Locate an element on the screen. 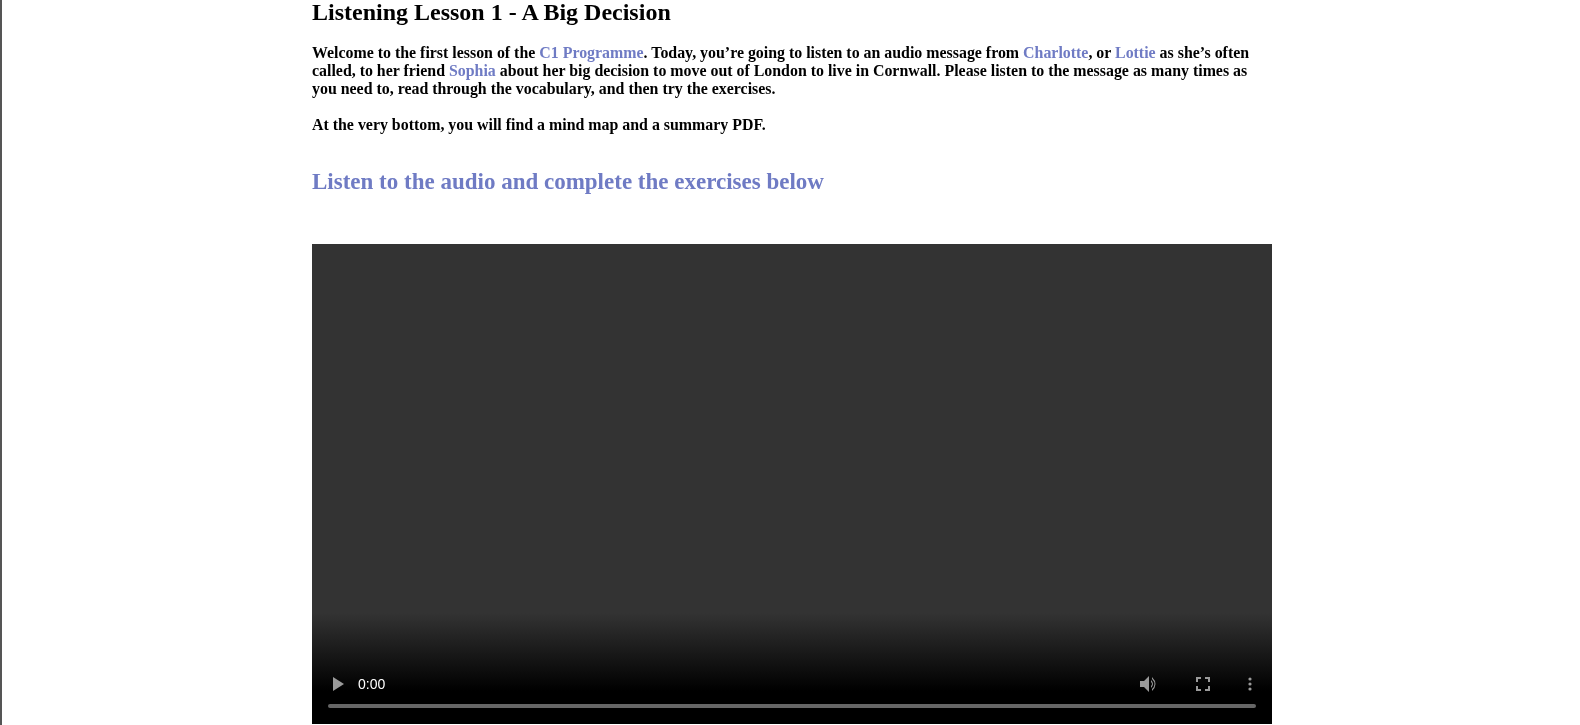 The width and height of the screenshot is (1580, 725). volume-icon is located at coordinates (1149, 684).